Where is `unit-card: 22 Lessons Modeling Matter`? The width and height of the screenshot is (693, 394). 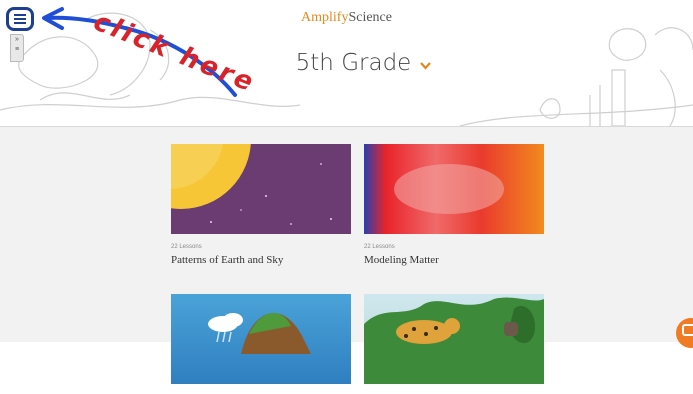
unit-card: 22 Lessons Modeling Matter is located at coordinates (454, 205).